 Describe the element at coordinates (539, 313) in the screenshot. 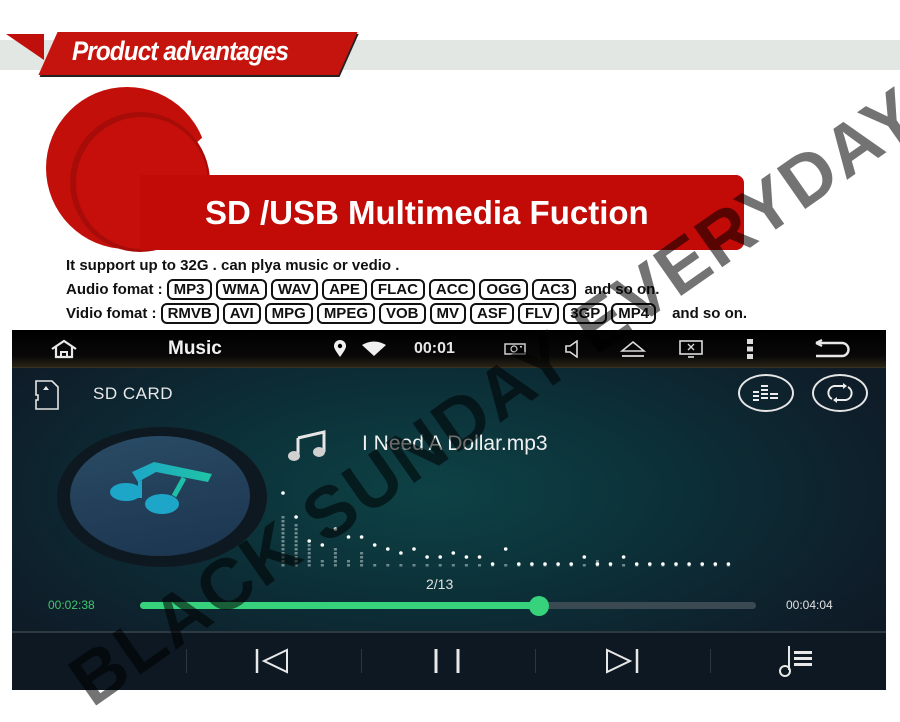

I see `video-format-chip: FLV` at that location.